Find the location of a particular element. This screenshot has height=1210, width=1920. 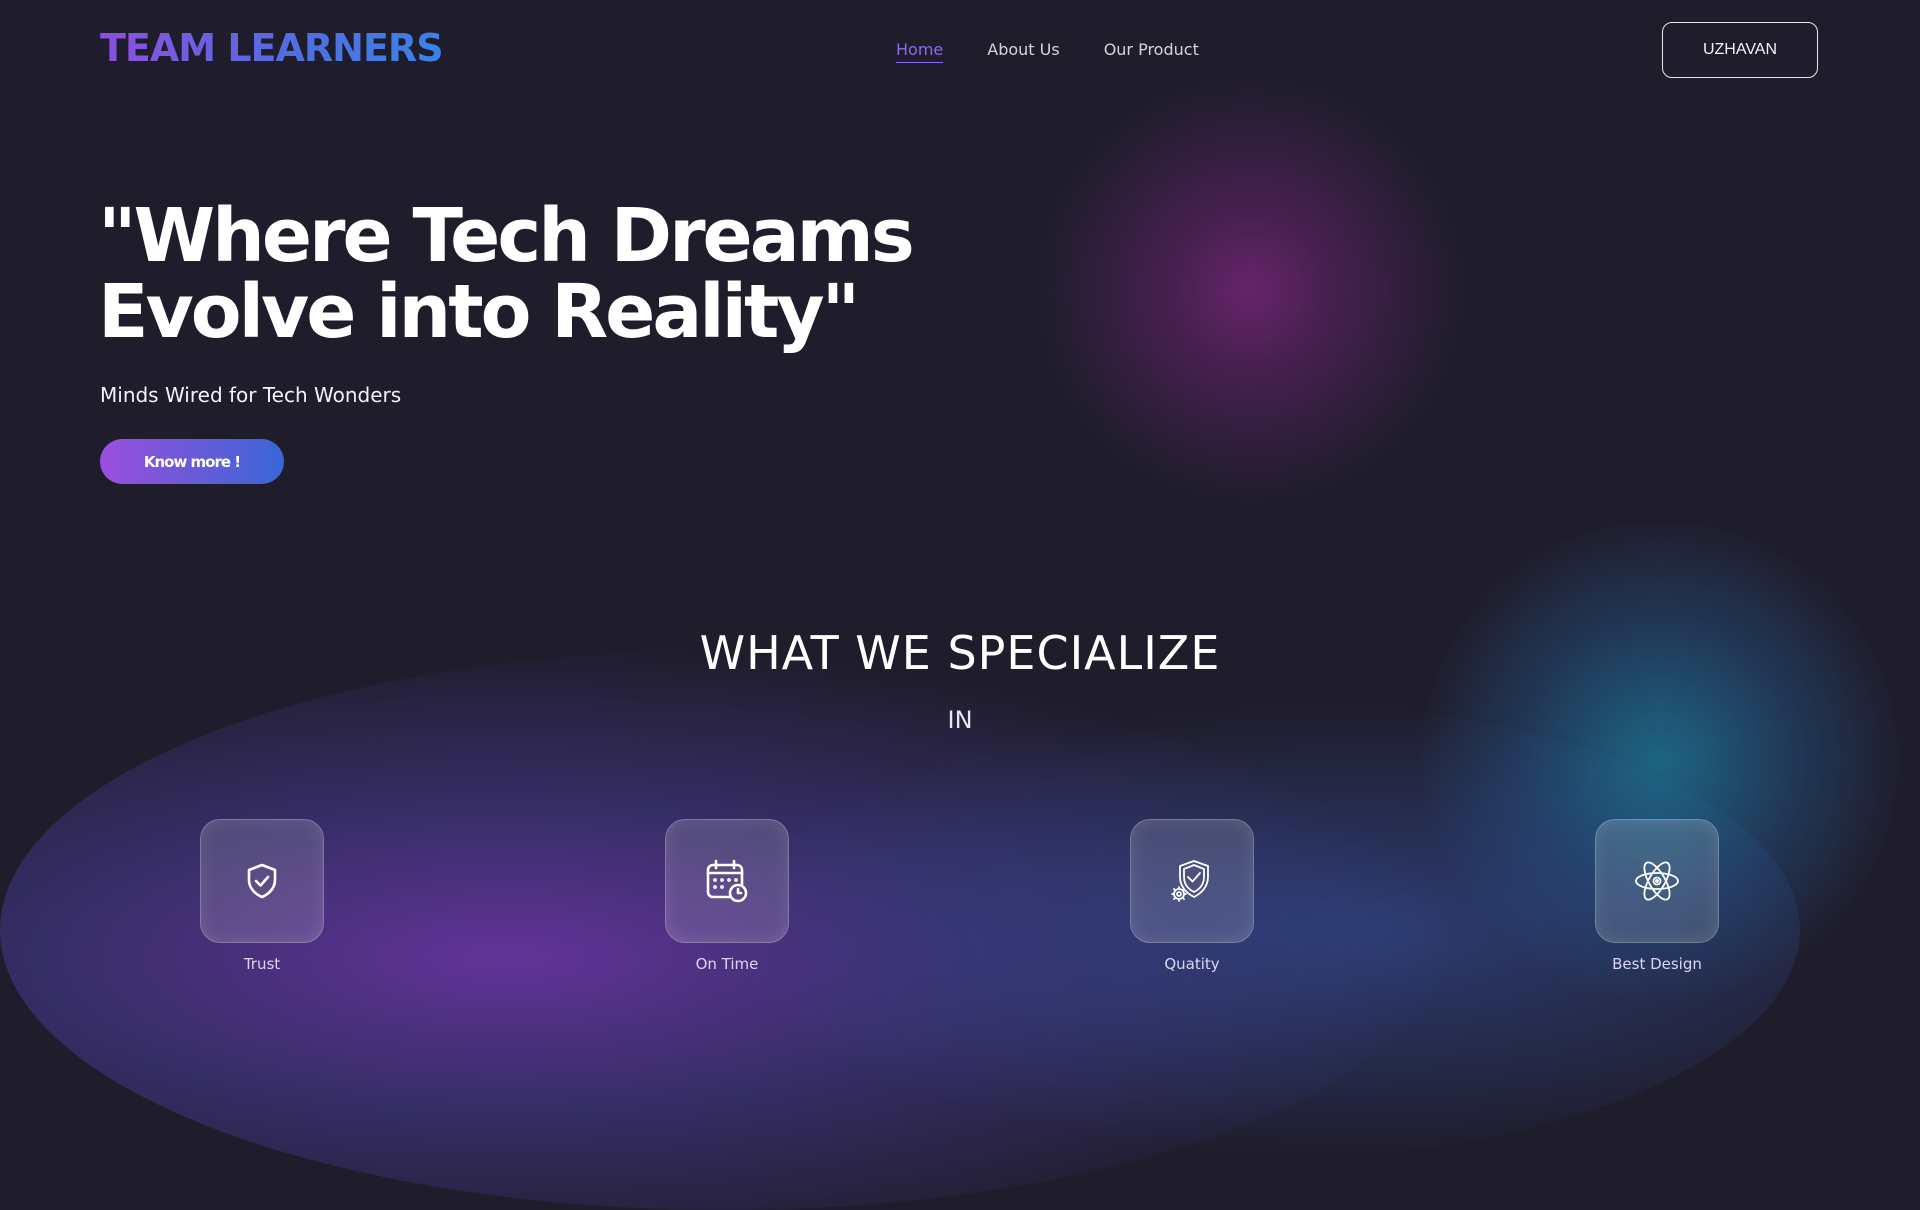

hero-title: "Where Tech Dreams Evolve into Reality" is located at coordinates (548, 274).